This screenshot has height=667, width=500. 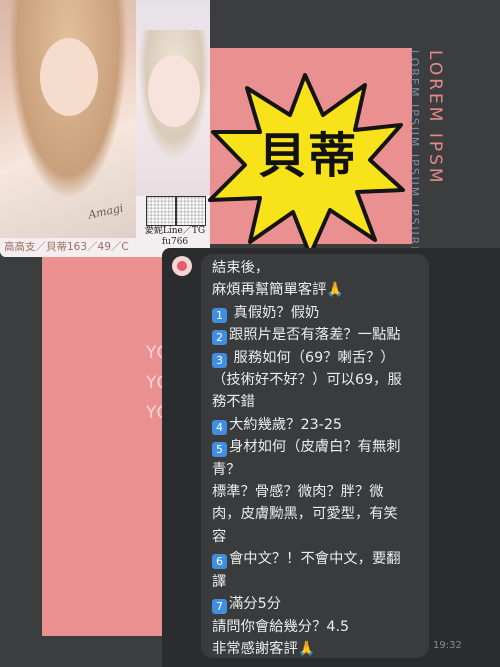 I want to click on message-line: 肉，皮膚黝黑，可愛型，有笑, so click(x=318, y=514).